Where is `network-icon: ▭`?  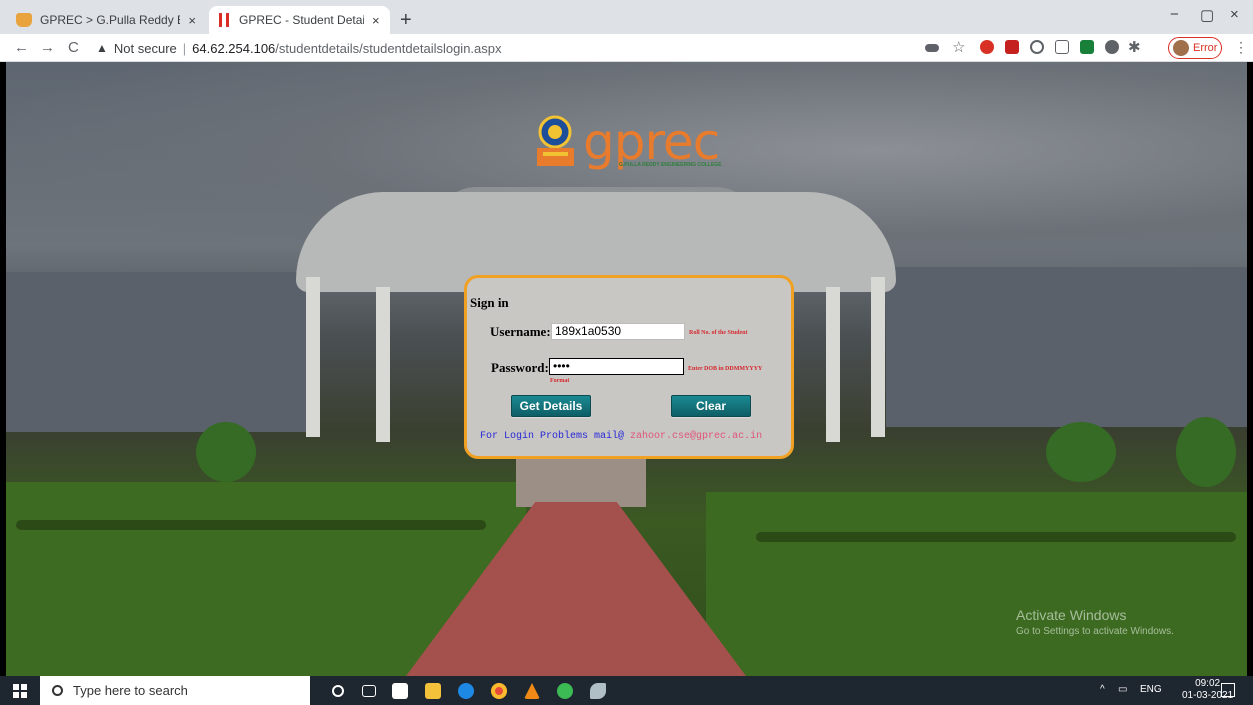 network-icon: ▭ is located at coordinates (1122, 689).